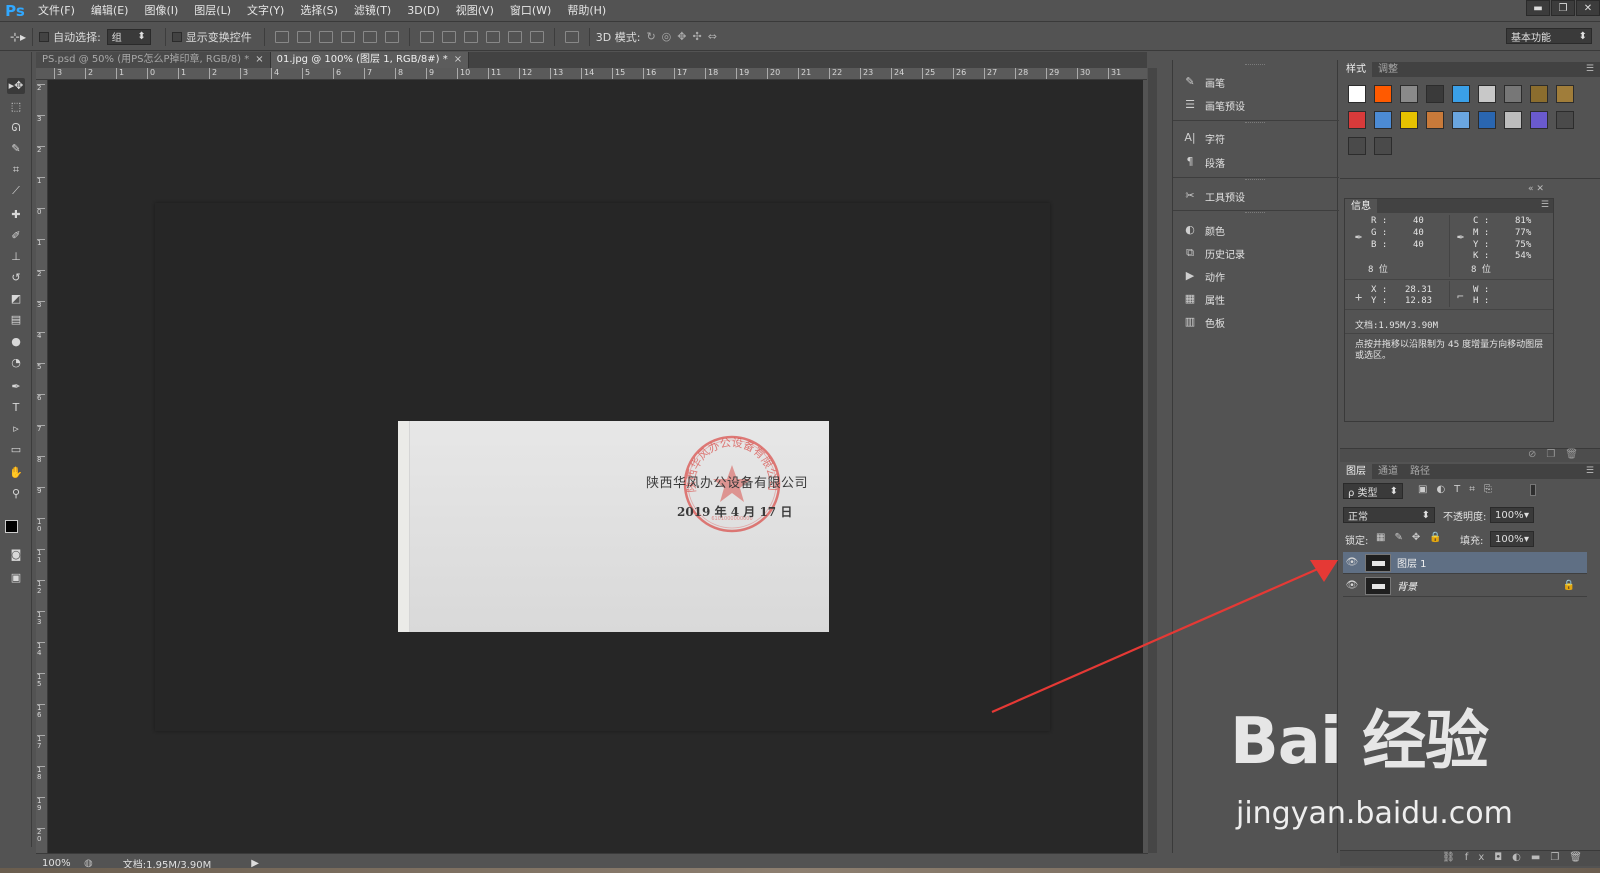 Image resolution: width=1600 pixels, height=873 pixels. I want to click on distribute-vcenter-icon, so click(448, 36).